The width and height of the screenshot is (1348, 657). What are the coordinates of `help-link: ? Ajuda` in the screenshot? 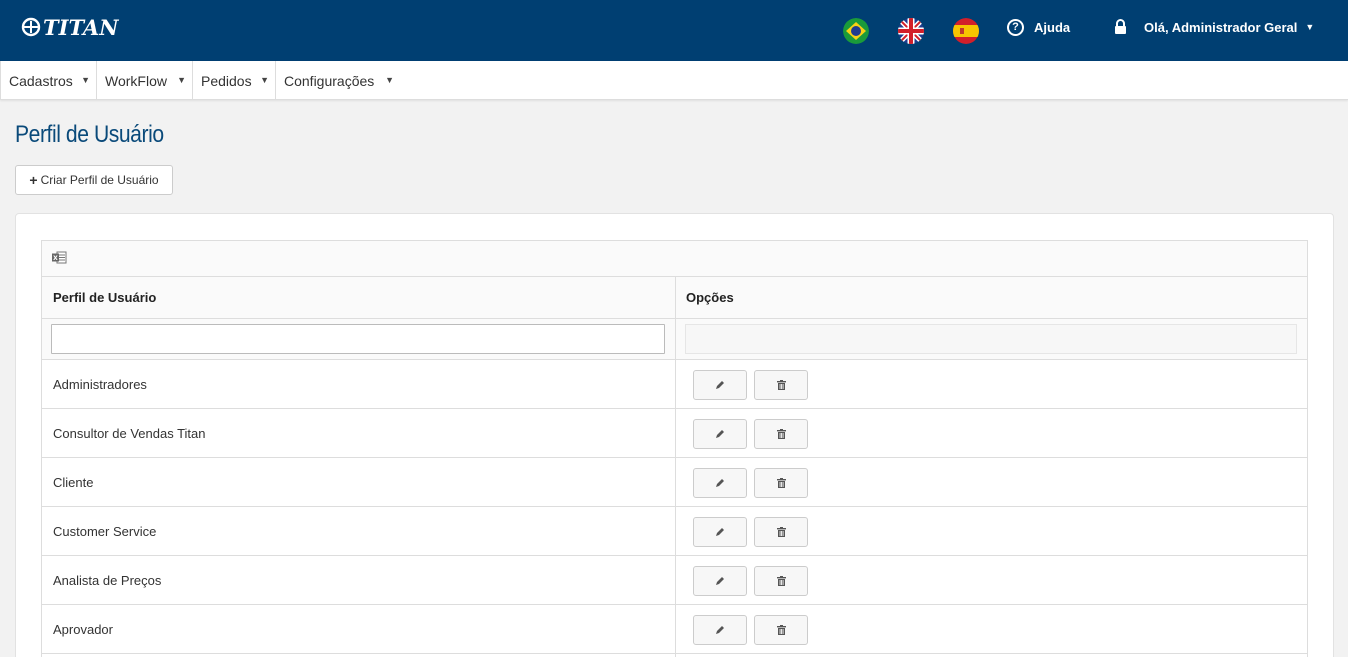 It's located at (1038, 27).